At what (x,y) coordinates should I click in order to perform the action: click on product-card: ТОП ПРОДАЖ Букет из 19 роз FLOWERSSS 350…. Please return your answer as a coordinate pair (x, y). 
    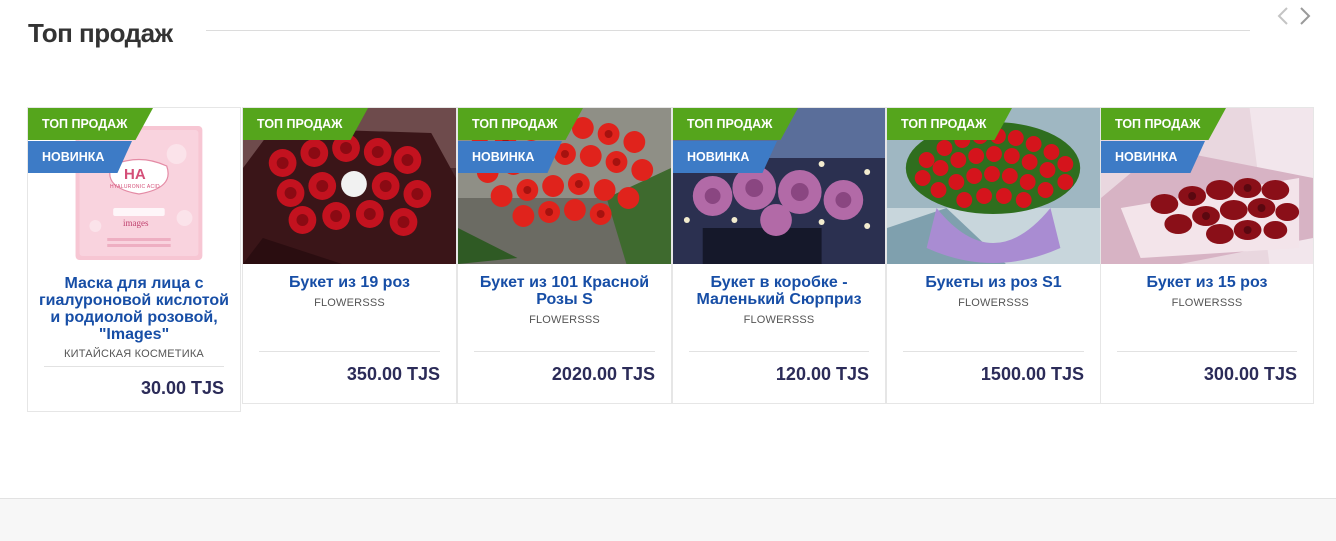
    Looking at the image, I should click on (349, 255).